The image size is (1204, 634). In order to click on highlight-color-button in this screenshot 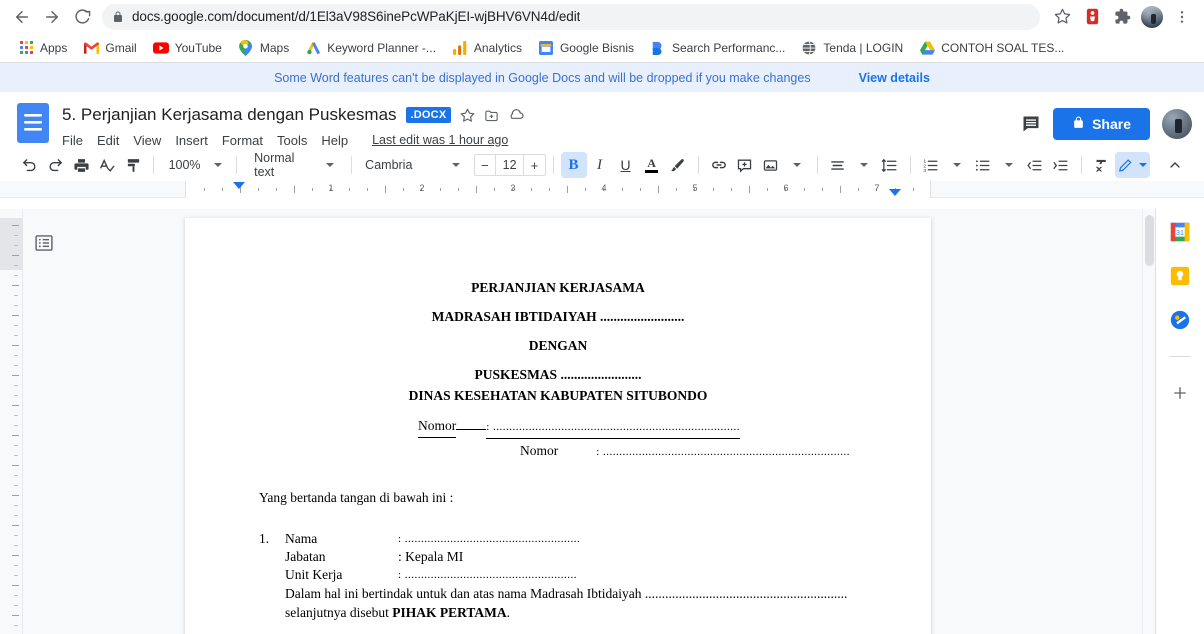, I will do `click(678, 165)`.